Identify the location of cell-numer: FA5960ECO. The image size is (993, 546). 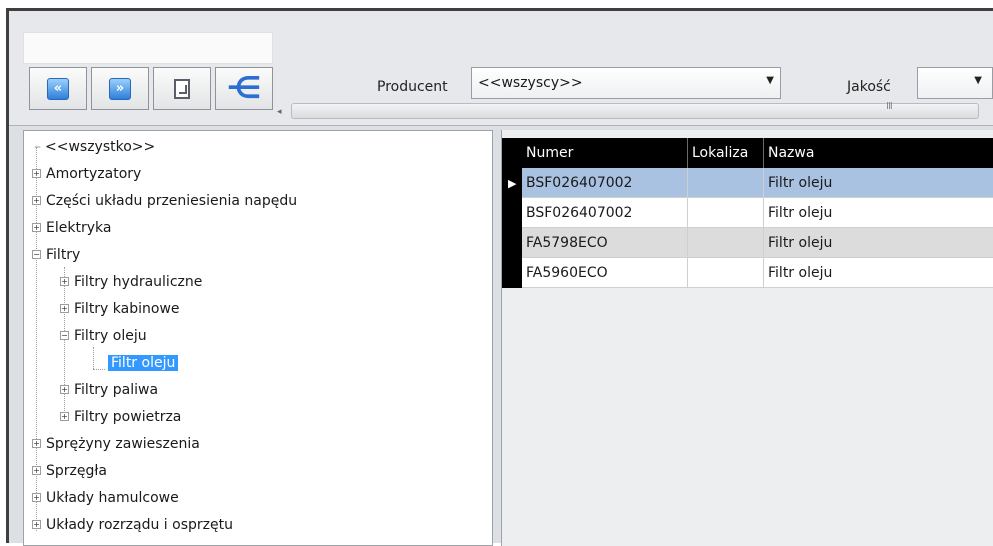
(605, 273).